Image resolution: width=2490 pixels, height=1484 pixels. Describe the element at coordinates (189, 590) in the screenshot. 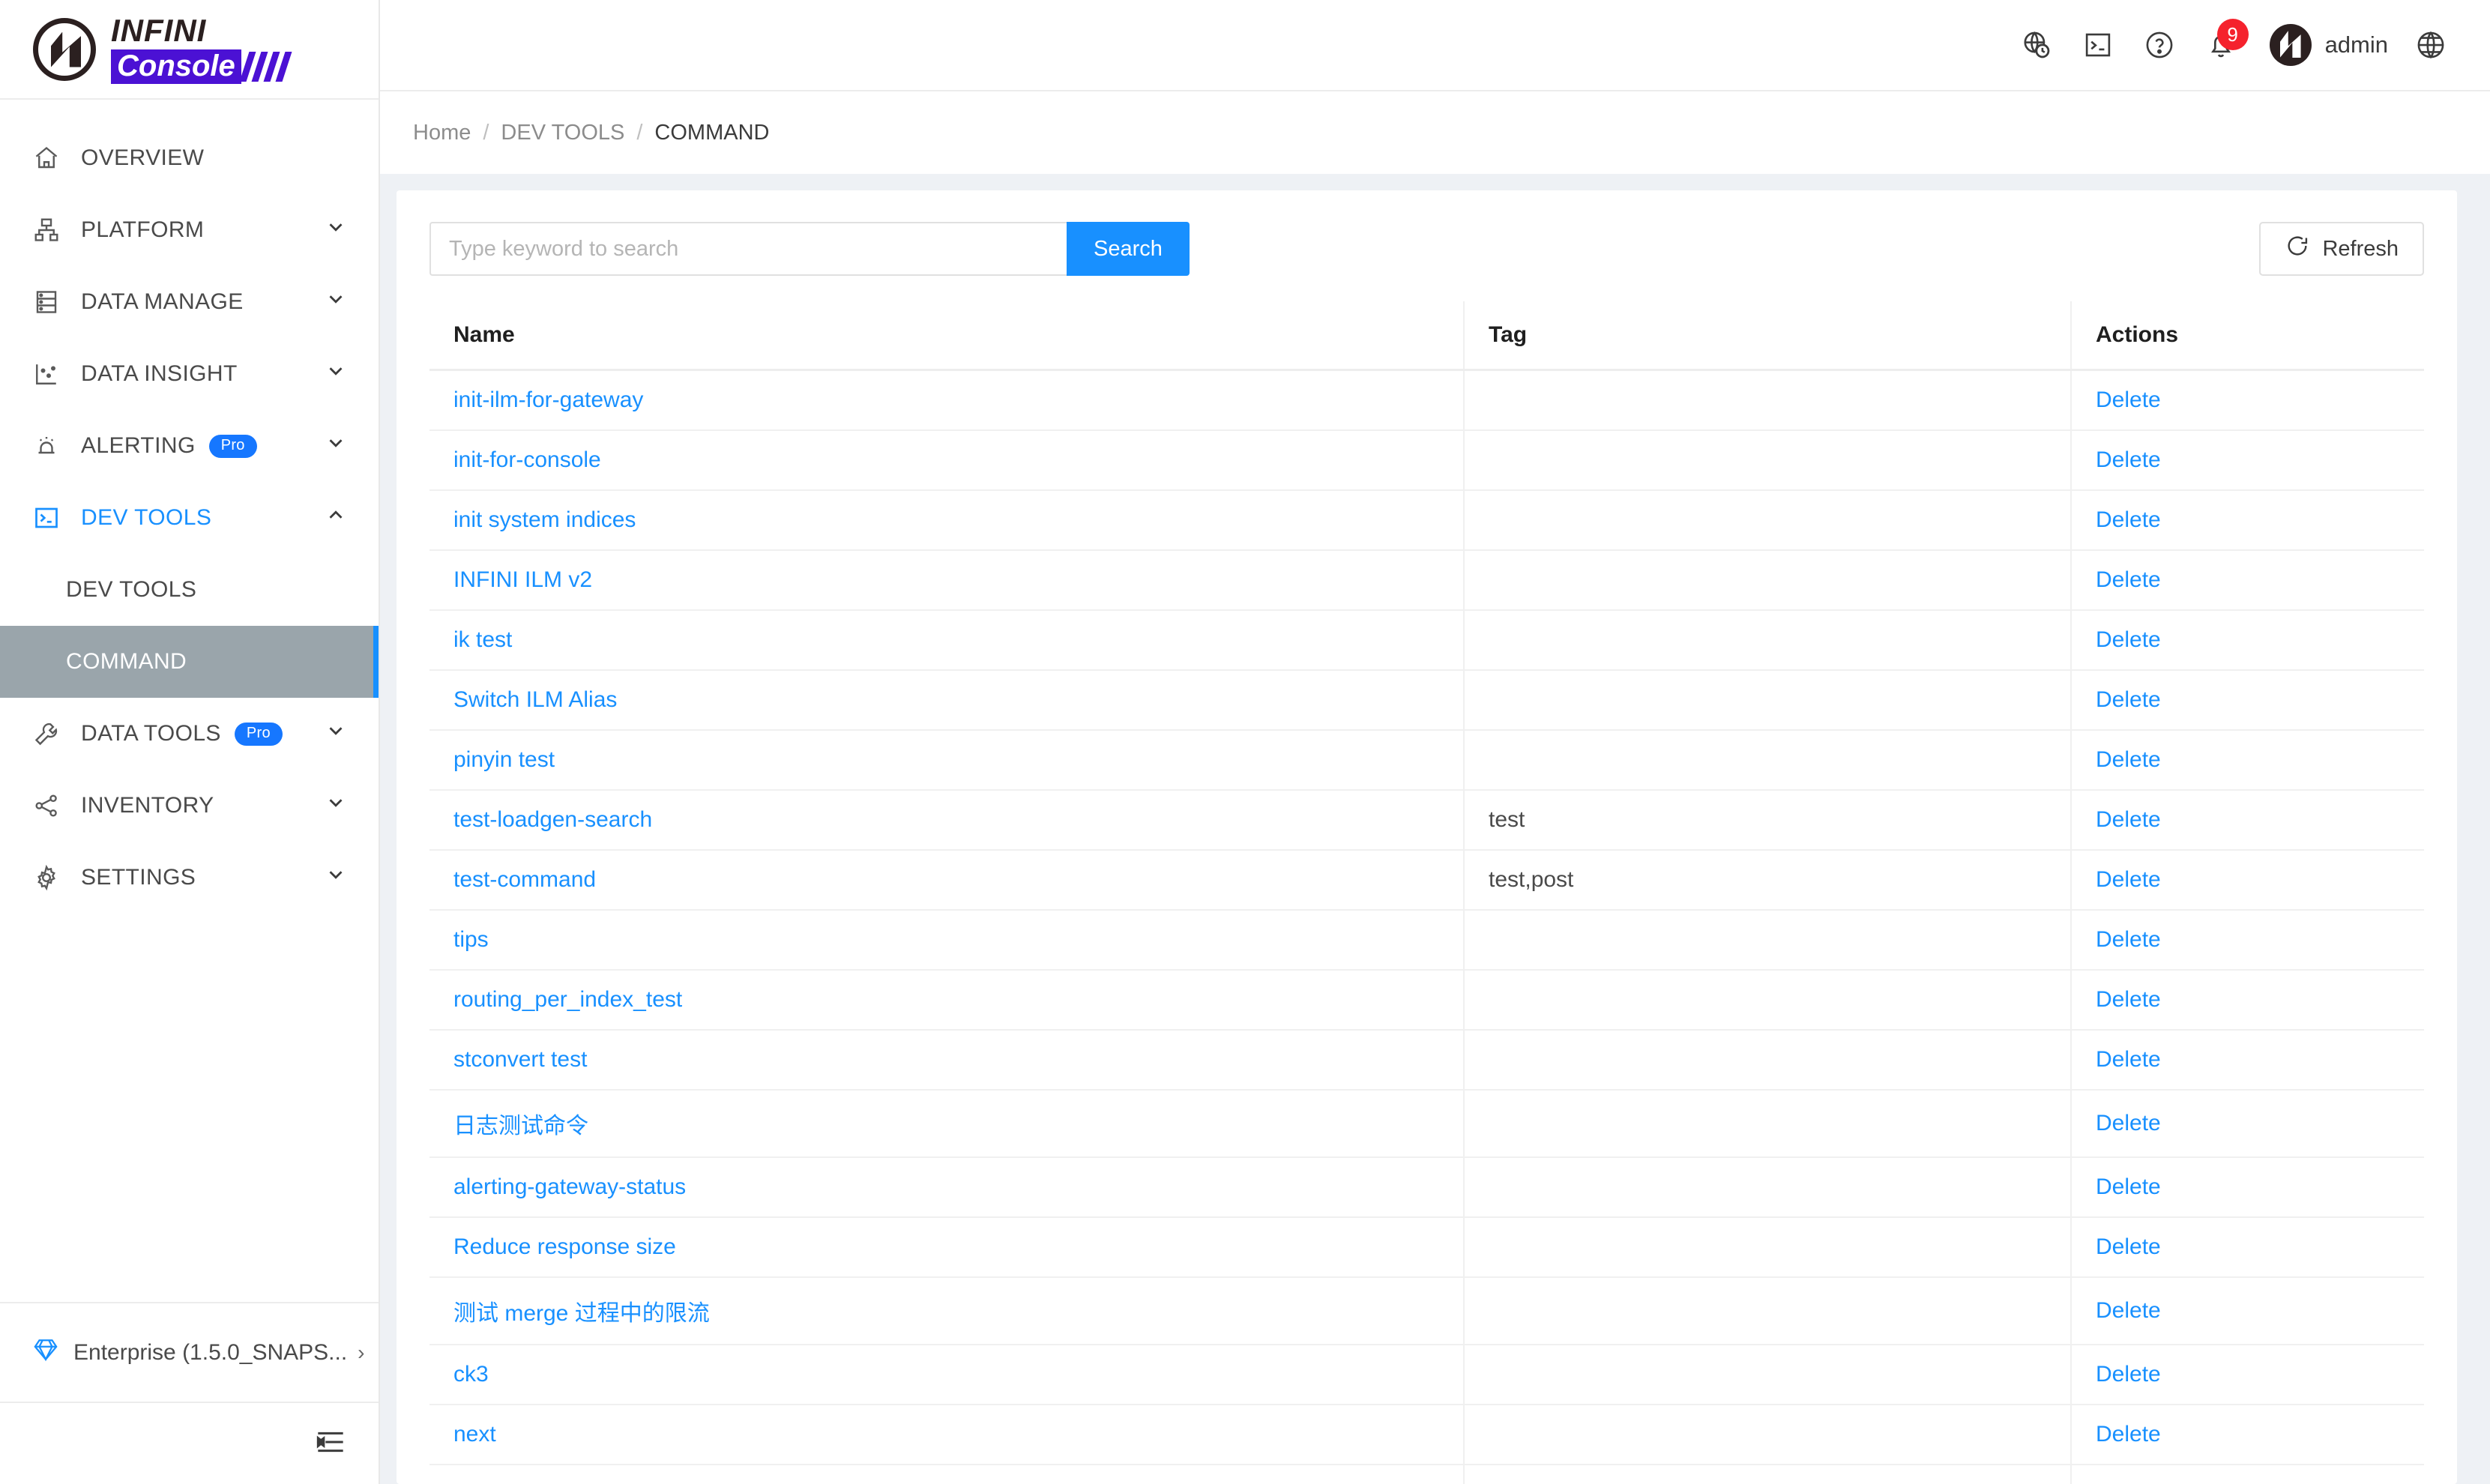

I see `sidebar-subitem-dev-tools: DEV TOOLS` at that location.